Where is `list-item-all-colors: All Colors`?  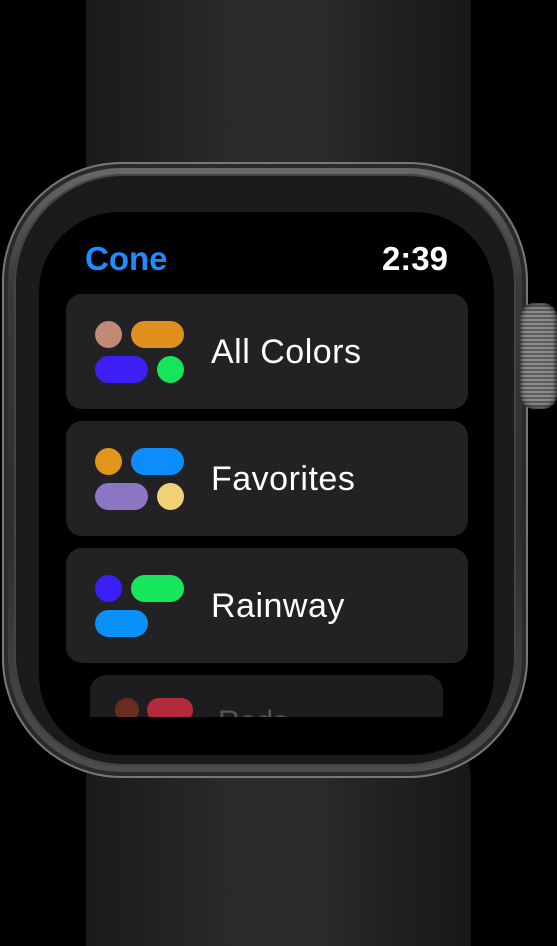 list-item-all-colors: All Colors is located at coordinates (267, 351).